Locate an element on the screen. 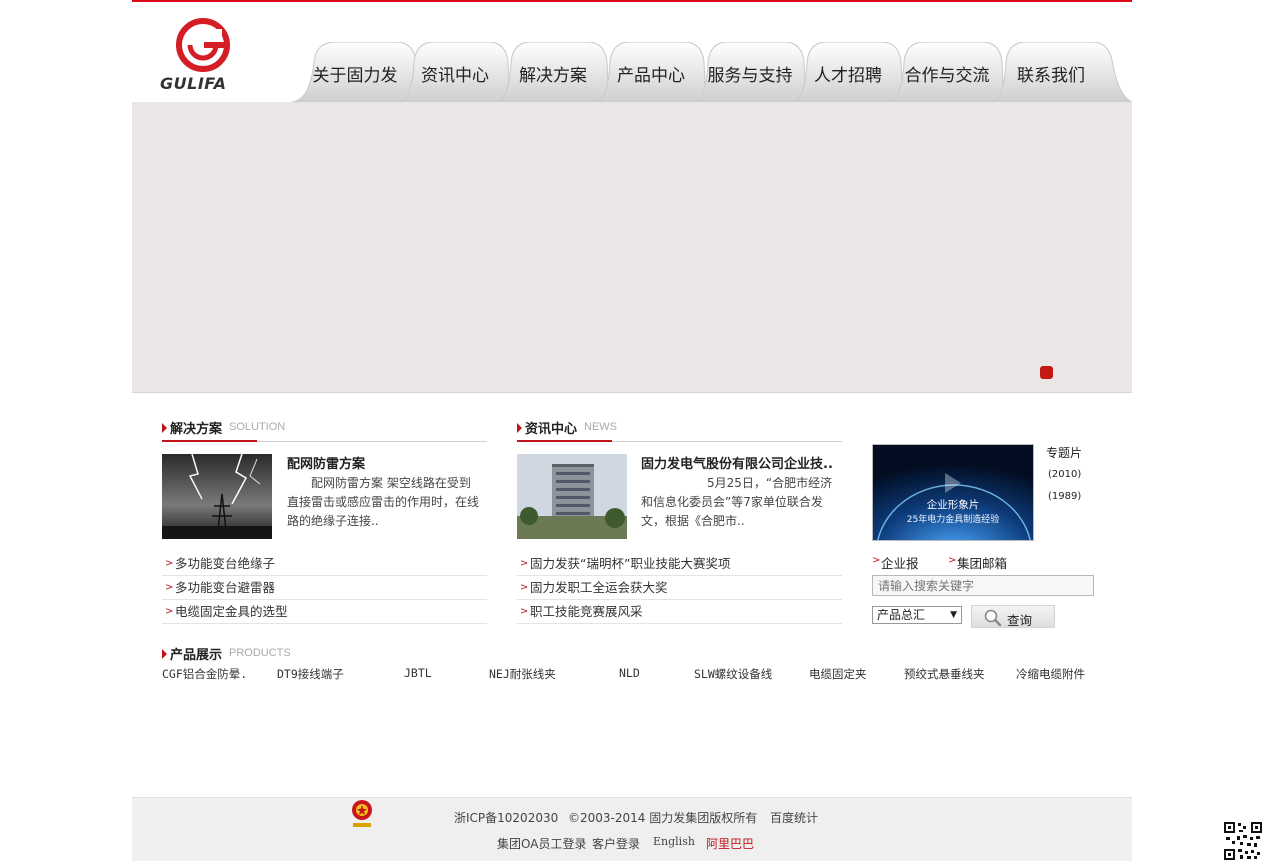 This screenshot has height=861, width=1263. product-item: NEJ耐张线夹 is located at coordinates (522, 674).